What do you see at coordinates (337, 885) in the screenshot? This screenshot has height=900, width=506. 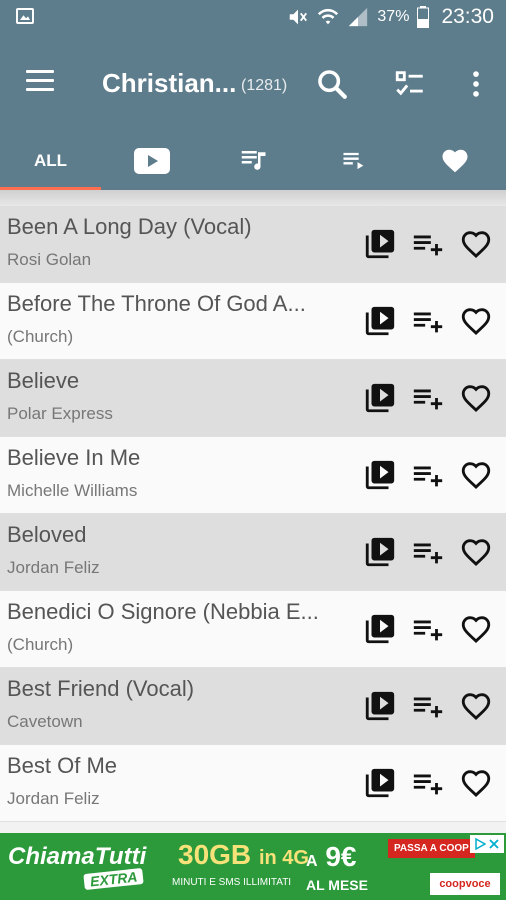 I see `ad-period: AL MESE` at bounding box center [337, 885].